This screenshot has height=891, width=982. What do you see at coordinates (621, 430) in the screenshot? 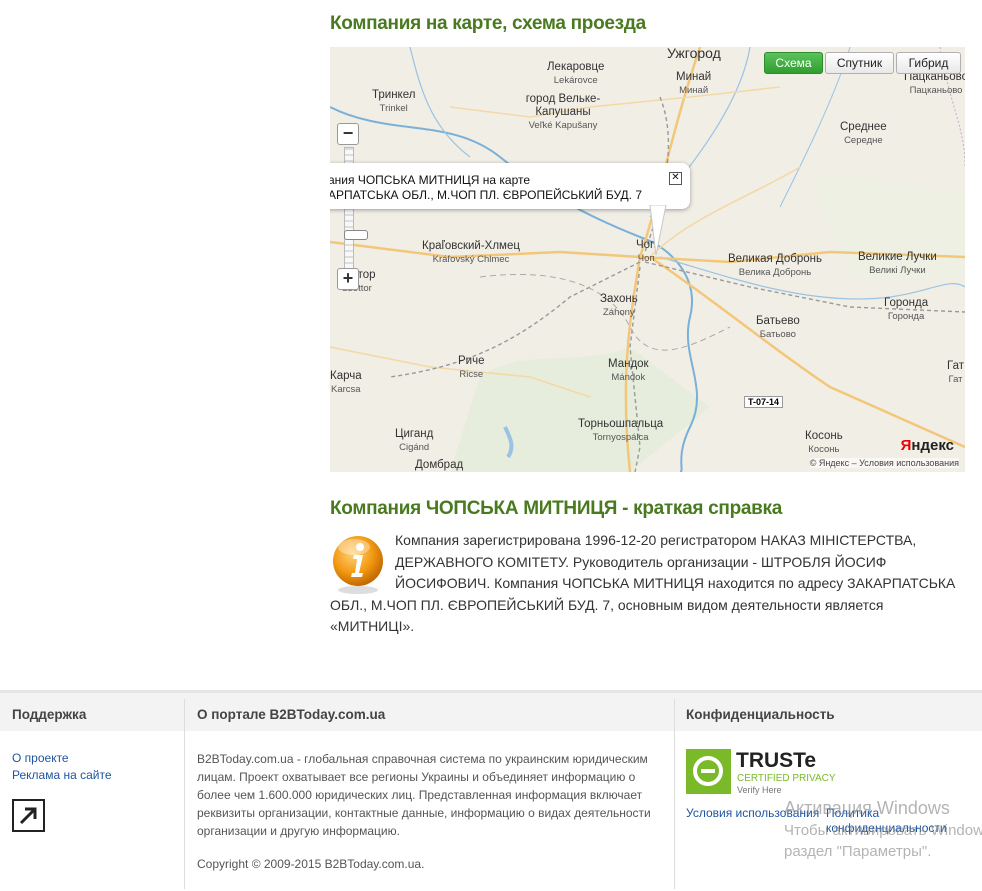
I see `map-place-label: Торньошпальца Tornyospálca` at bounding box center [621, 430].